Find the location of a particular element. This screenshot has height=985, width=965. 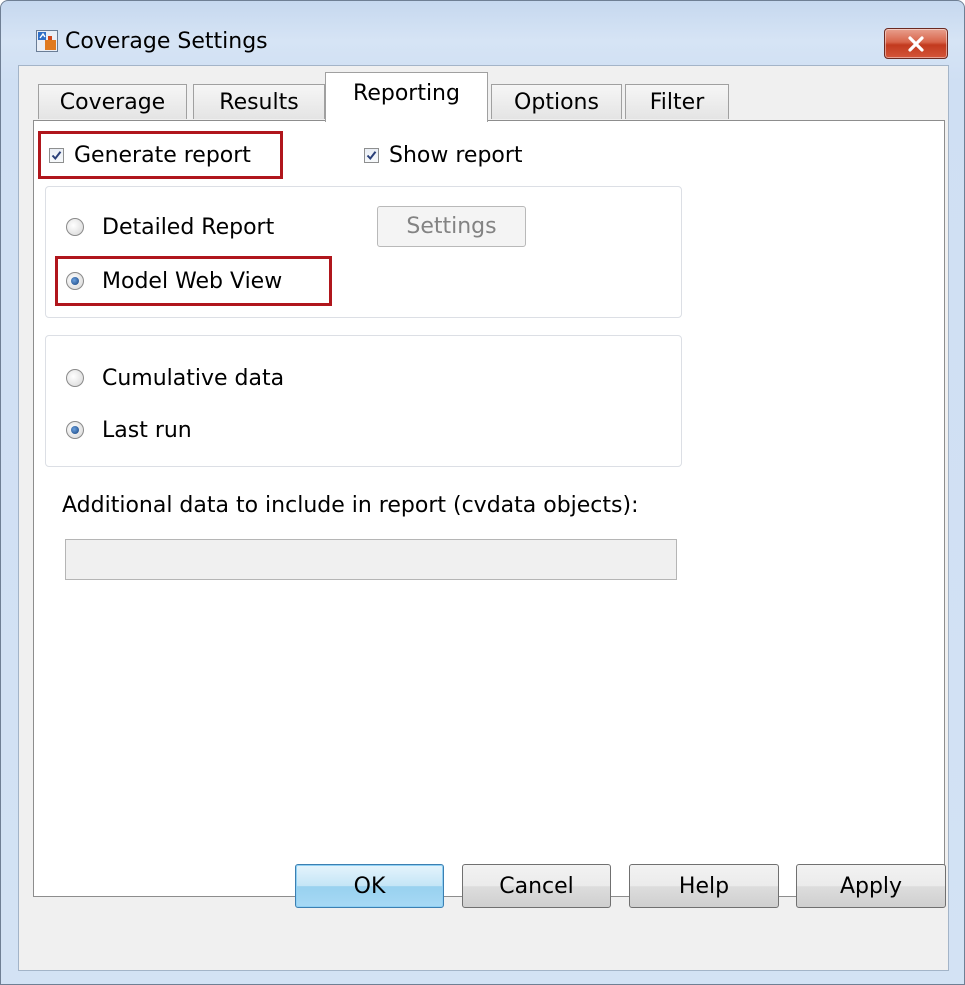

detailed-report-label: Detailed Report is located at coordinates (188, 227).